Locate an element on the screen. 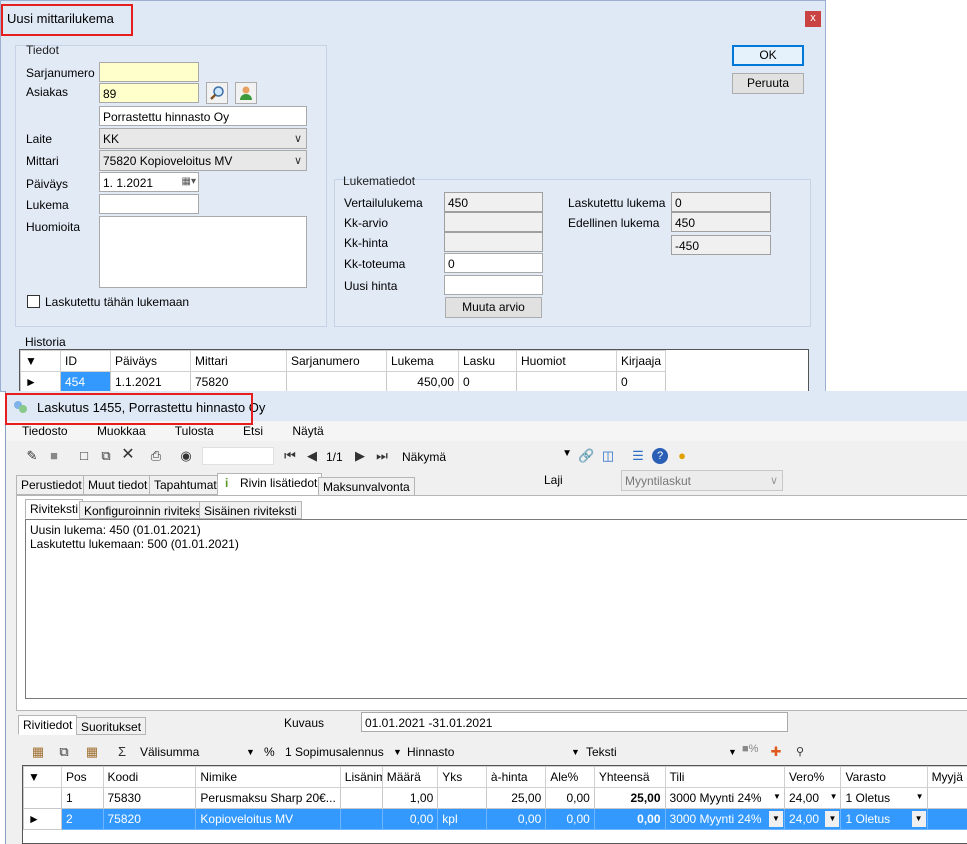 This screenshot has height=844, width=967. mittari-select: 75820 Kopioveloitus MV ∨ is located at coordinates (203, 160).